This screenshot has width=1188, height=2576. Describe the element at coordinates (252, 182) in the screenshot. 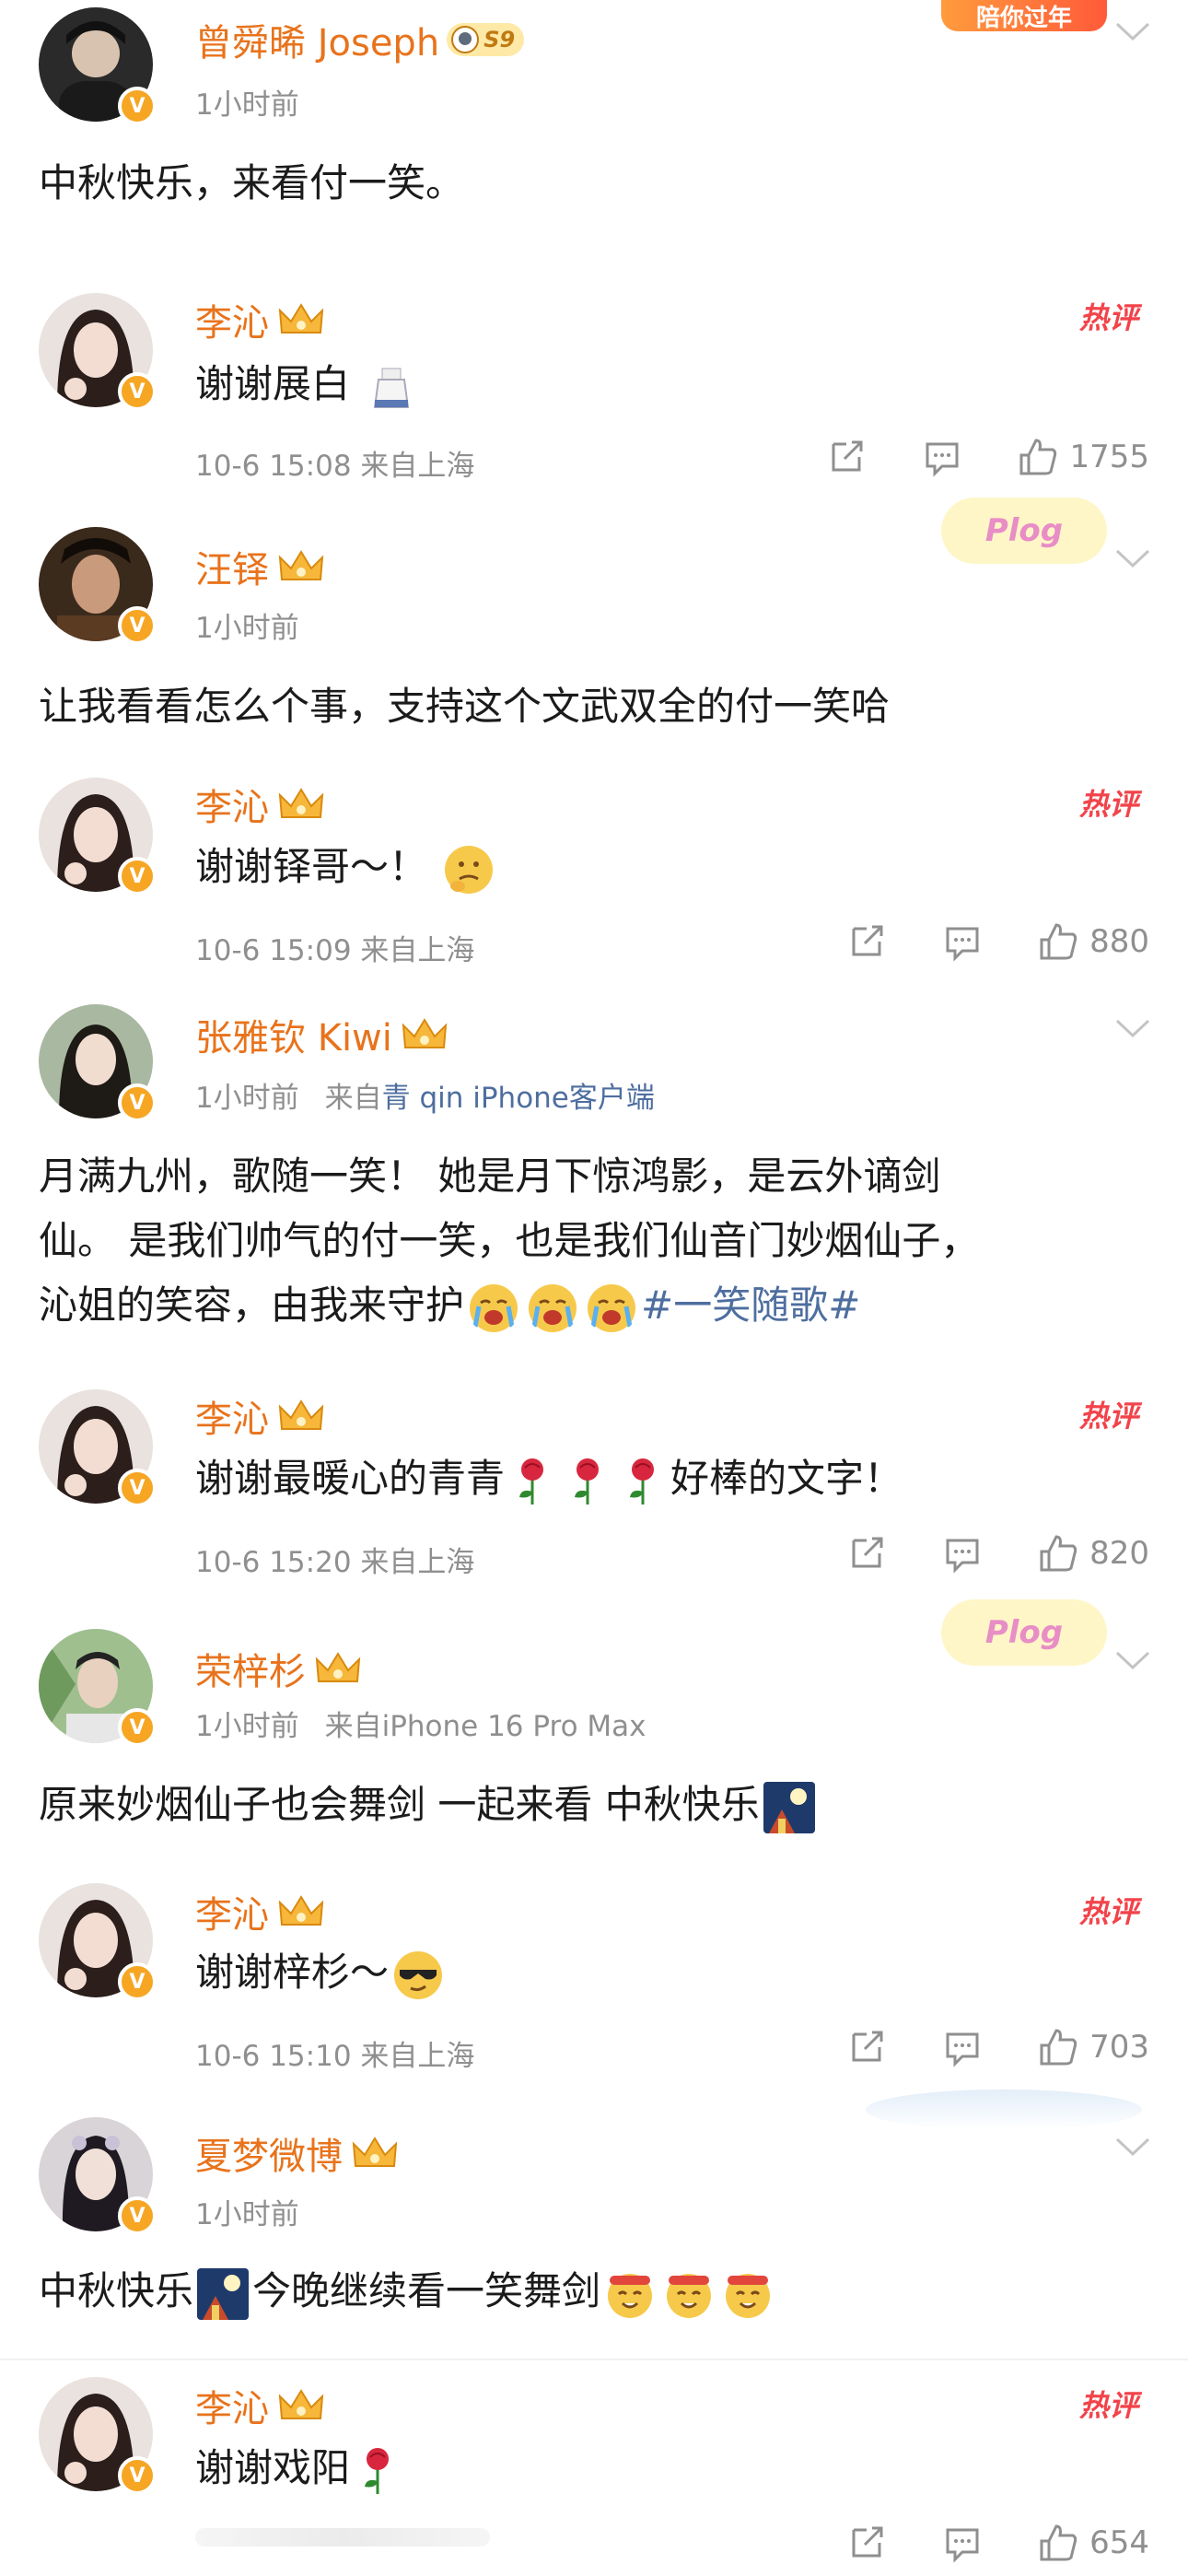

I see `comment-text: 中秋快乐，来看付一笑。` at that location.